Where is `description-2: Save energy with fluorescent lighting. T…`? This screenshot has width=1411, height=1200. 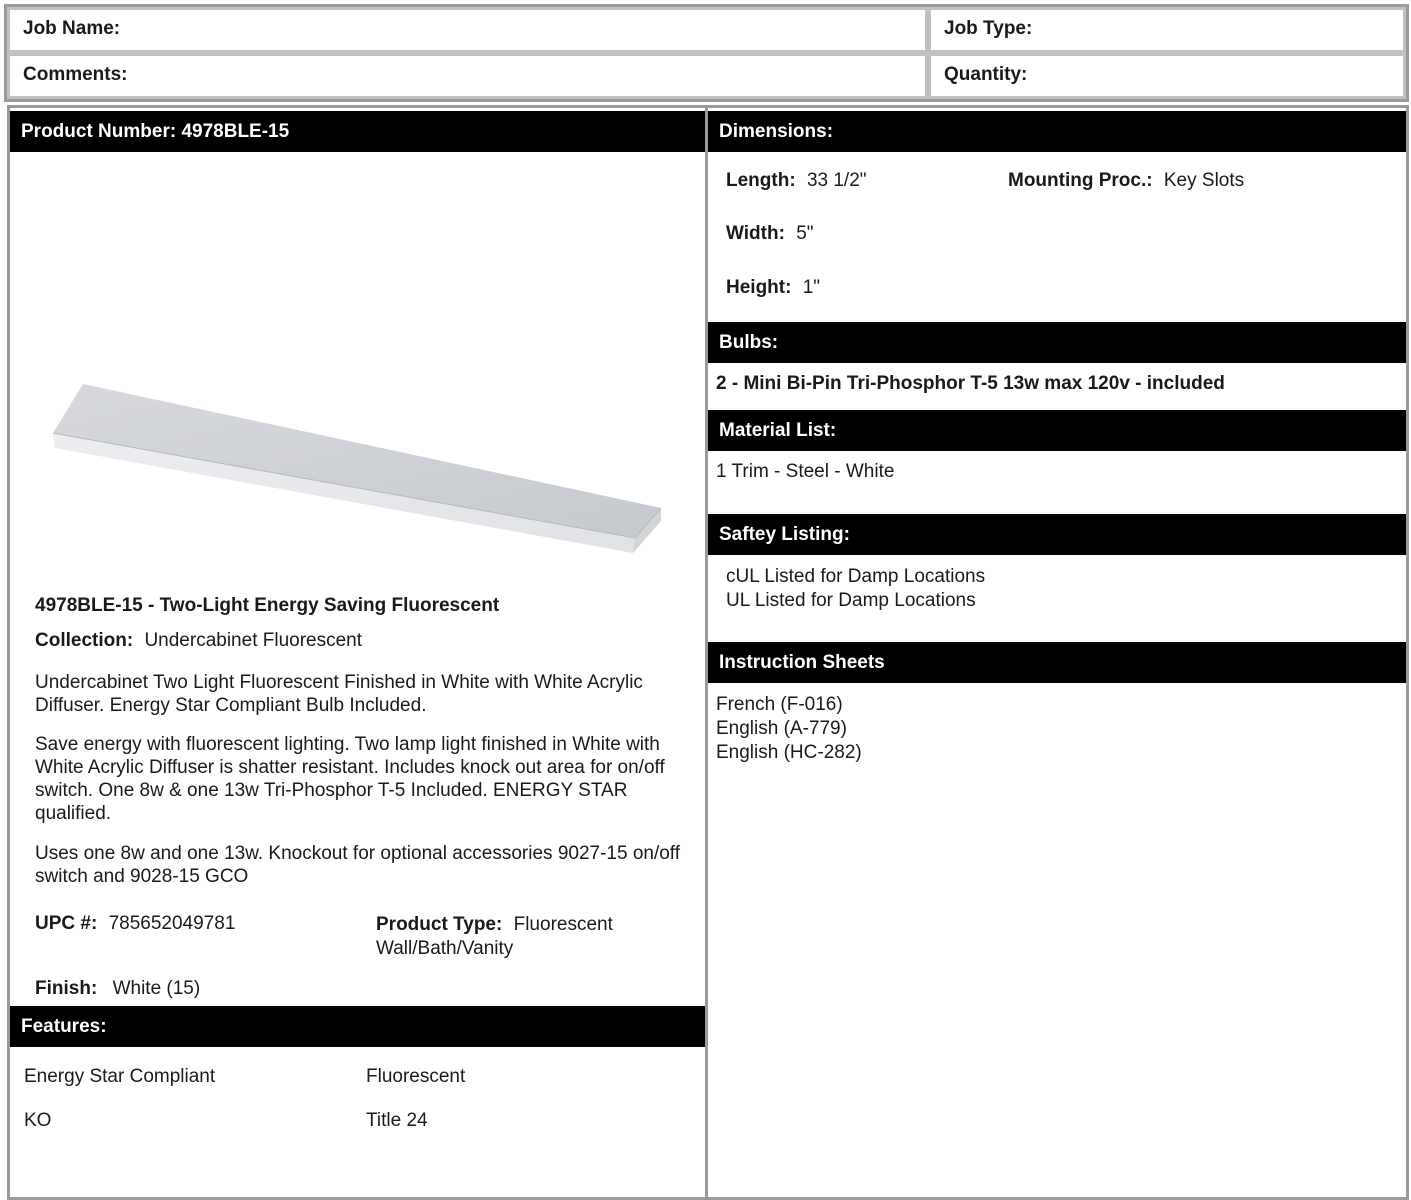
description-2: Save energy with fluorescent lighting. T… is located at coordinates (350, 779).